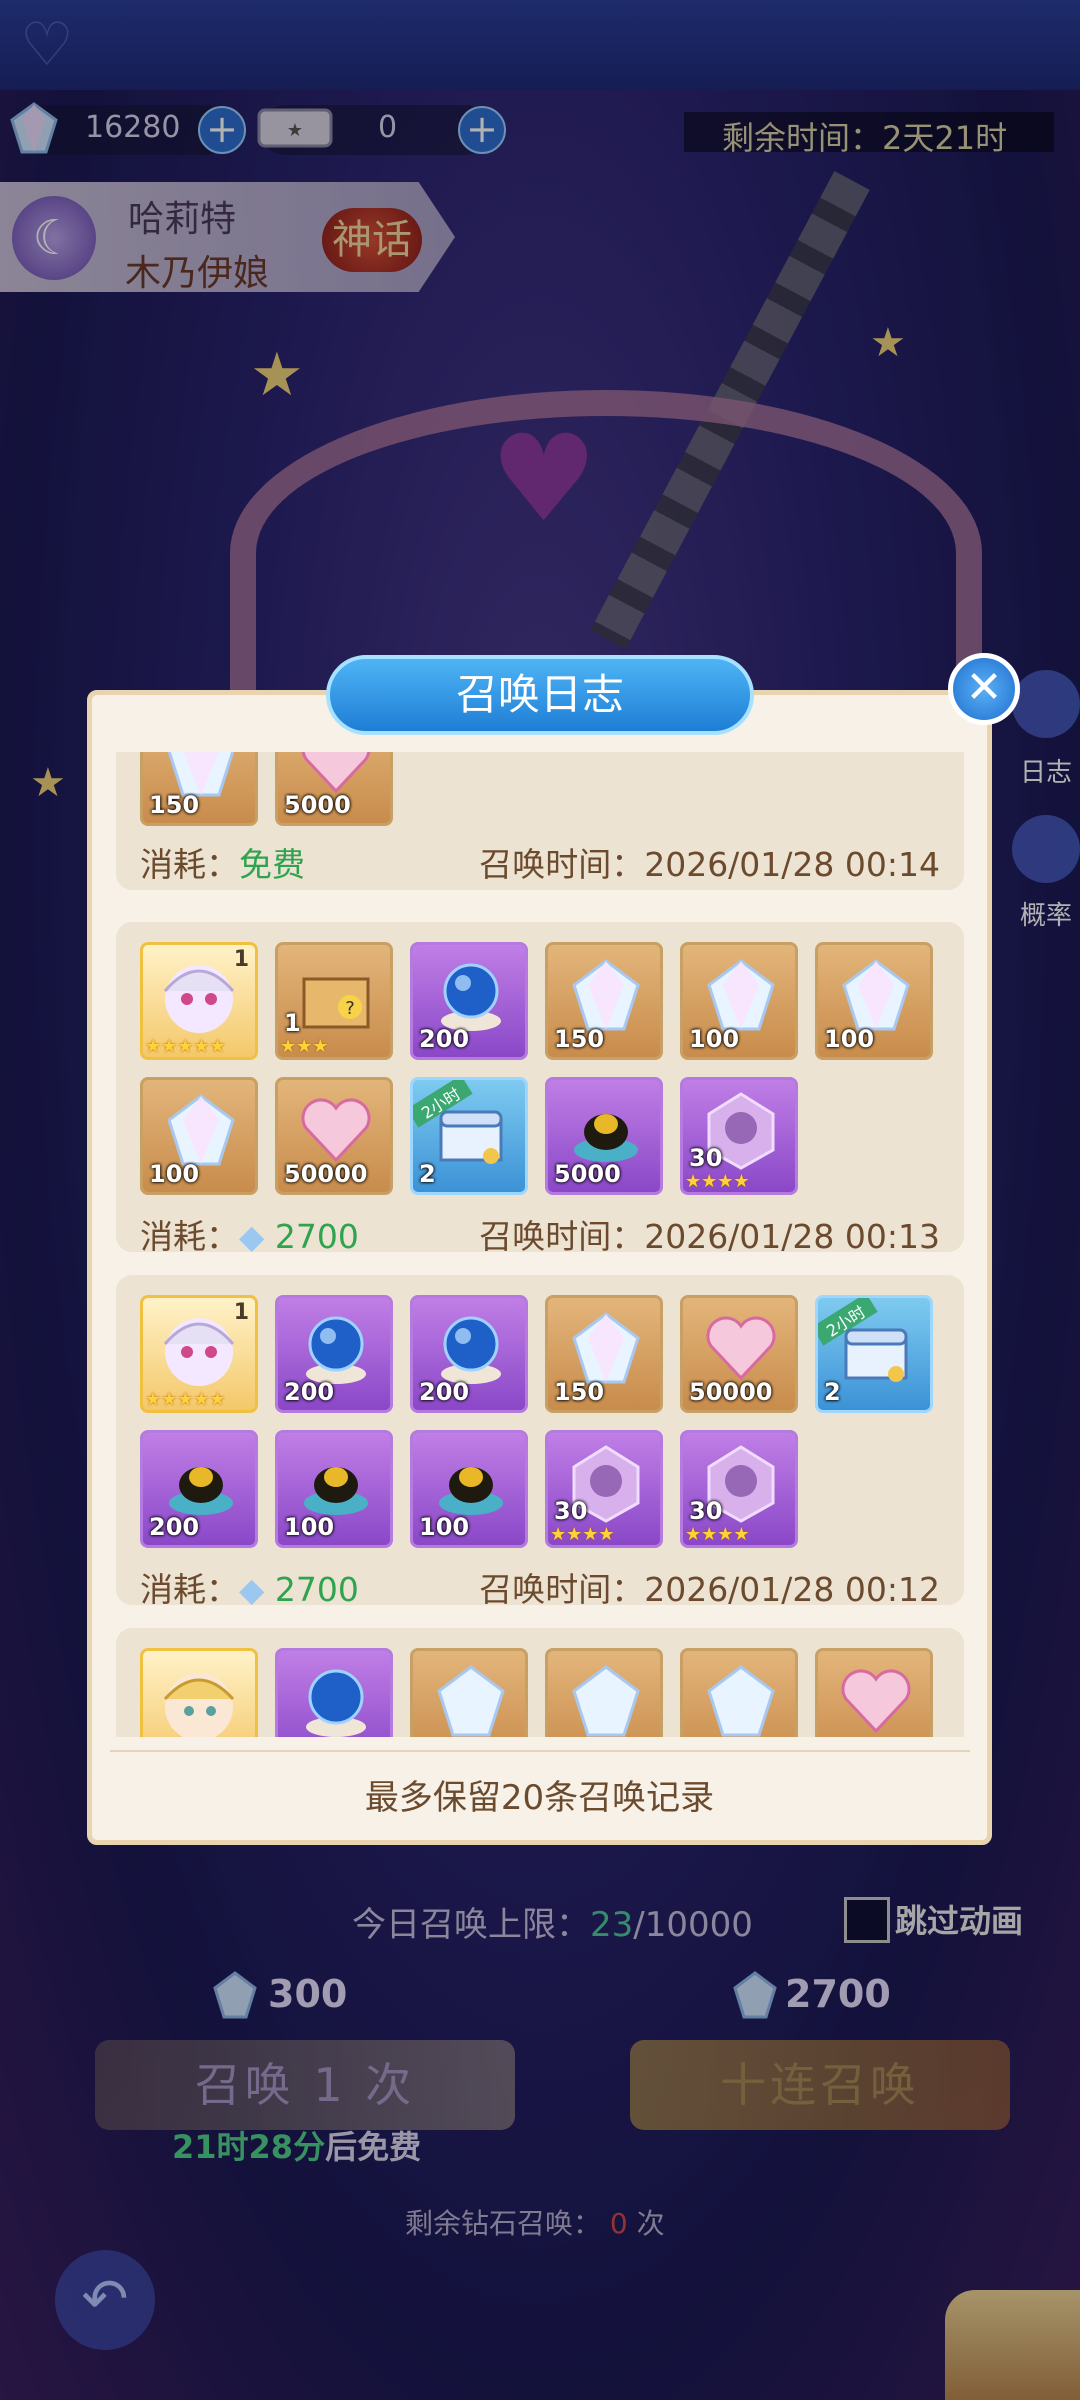  I want to click on cost-value: 2700, so click(316, 1236).